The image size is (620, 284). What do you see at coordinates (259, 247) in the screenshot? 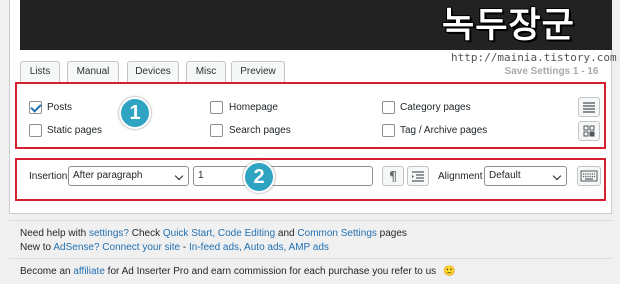
I see `ad-types-link: In-feed ads, Auto ads, AMP ads` at bounding box center [259, 247].